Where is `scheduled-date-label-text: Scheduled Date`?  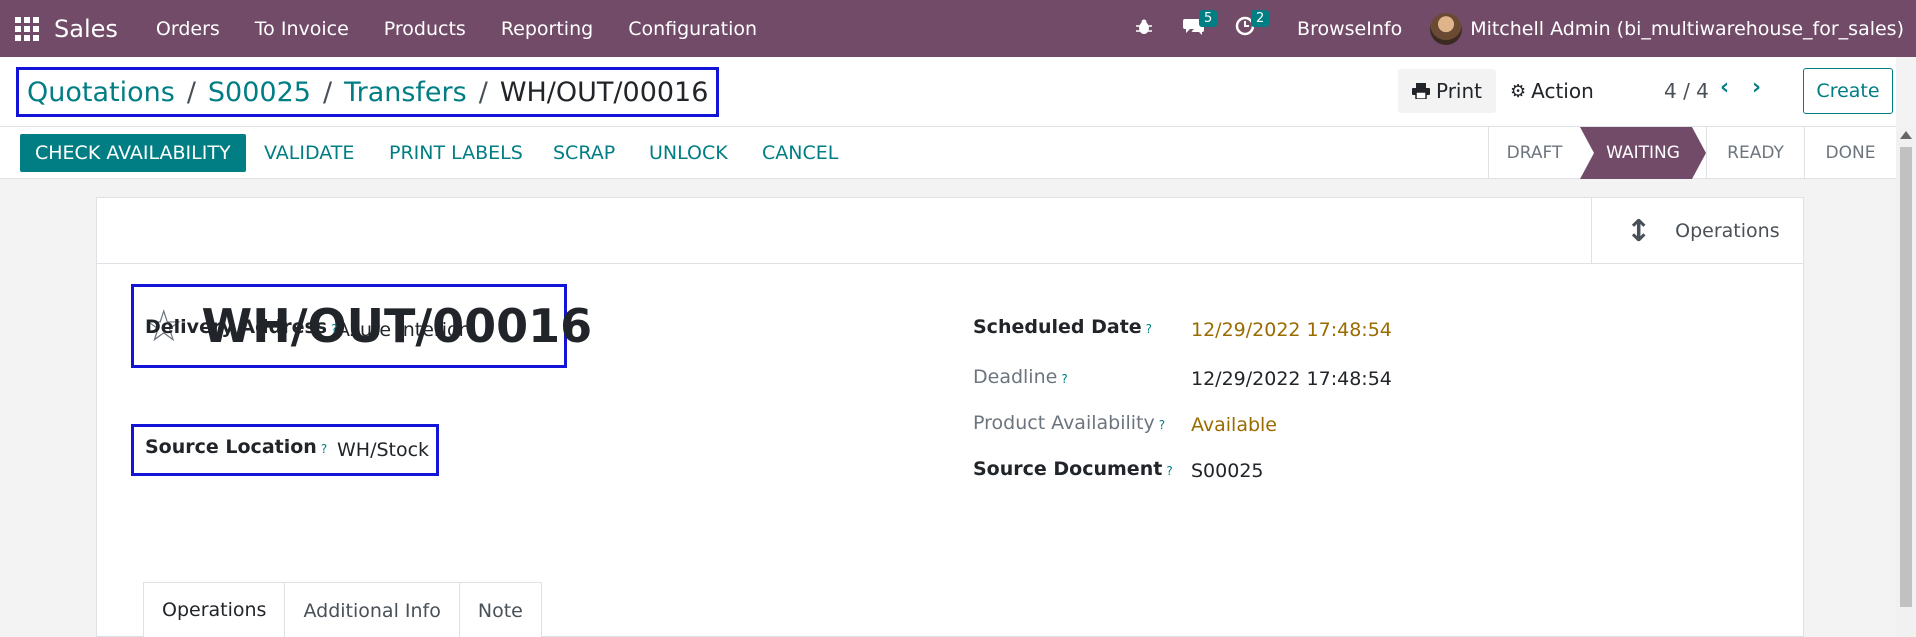 scheduled-date-label-text: Scheduled Date is located at coordinates (1057, 327).